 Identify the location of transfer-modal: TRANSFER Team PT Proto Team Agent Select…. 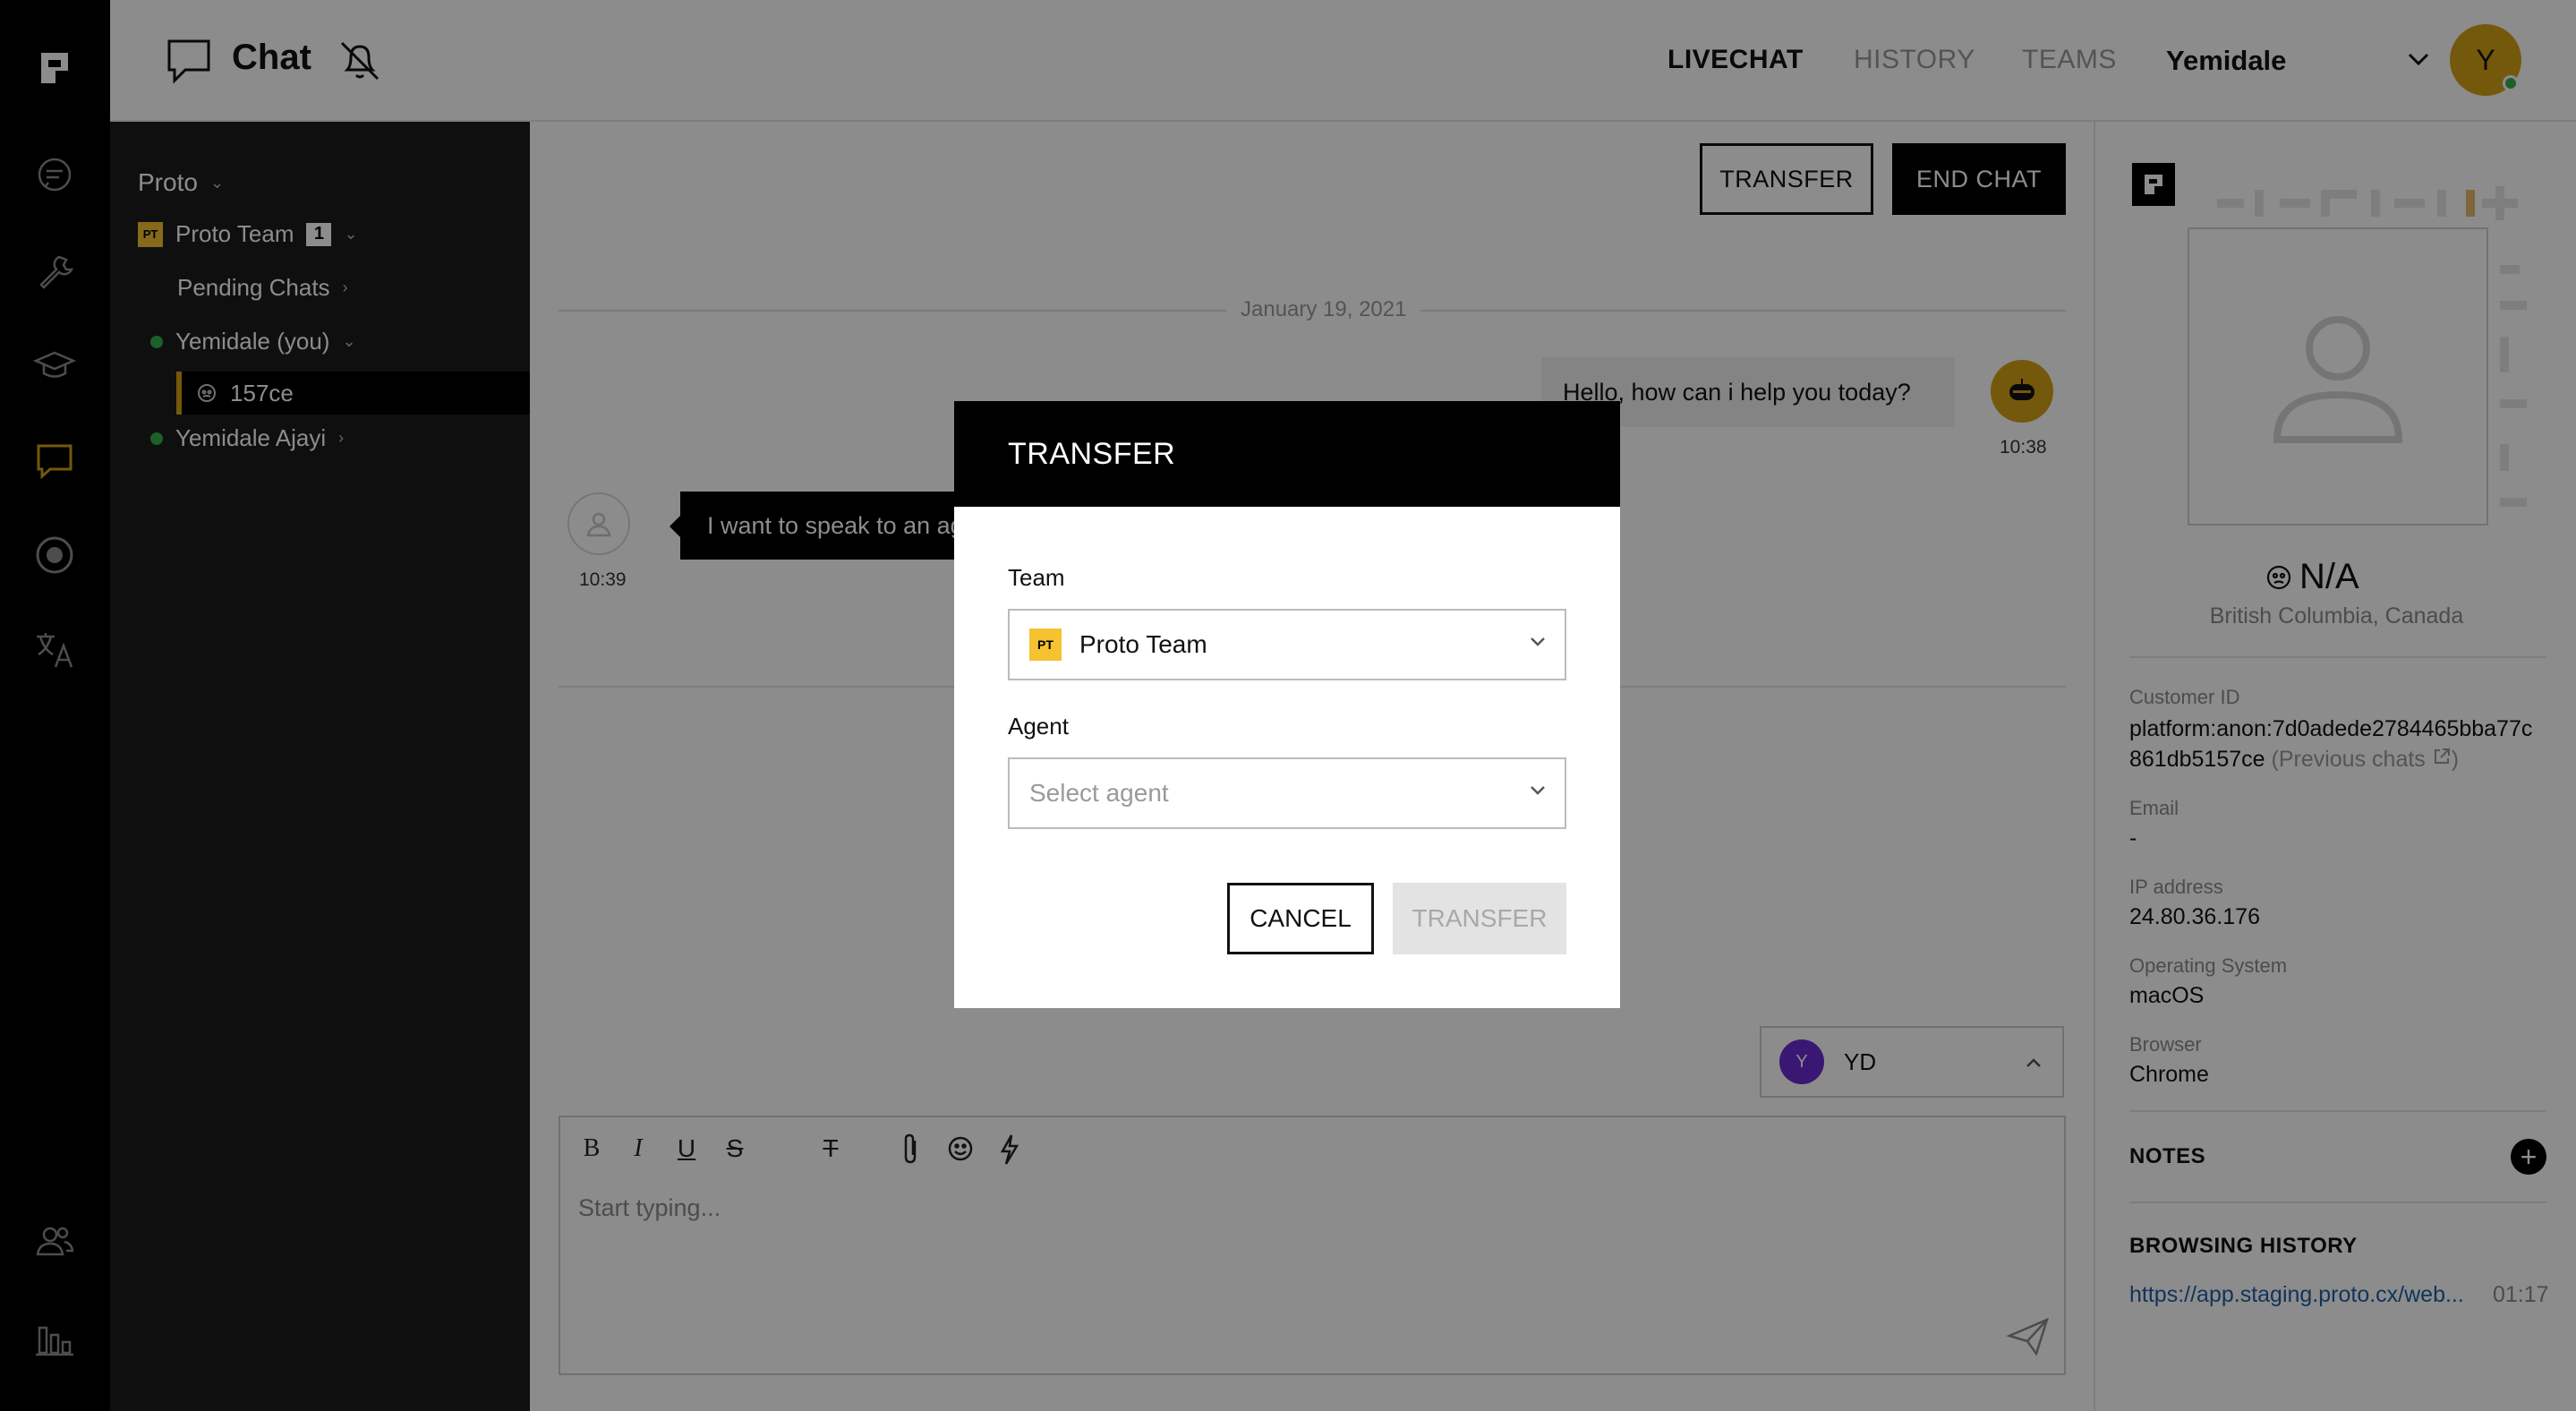
(1287, 704).